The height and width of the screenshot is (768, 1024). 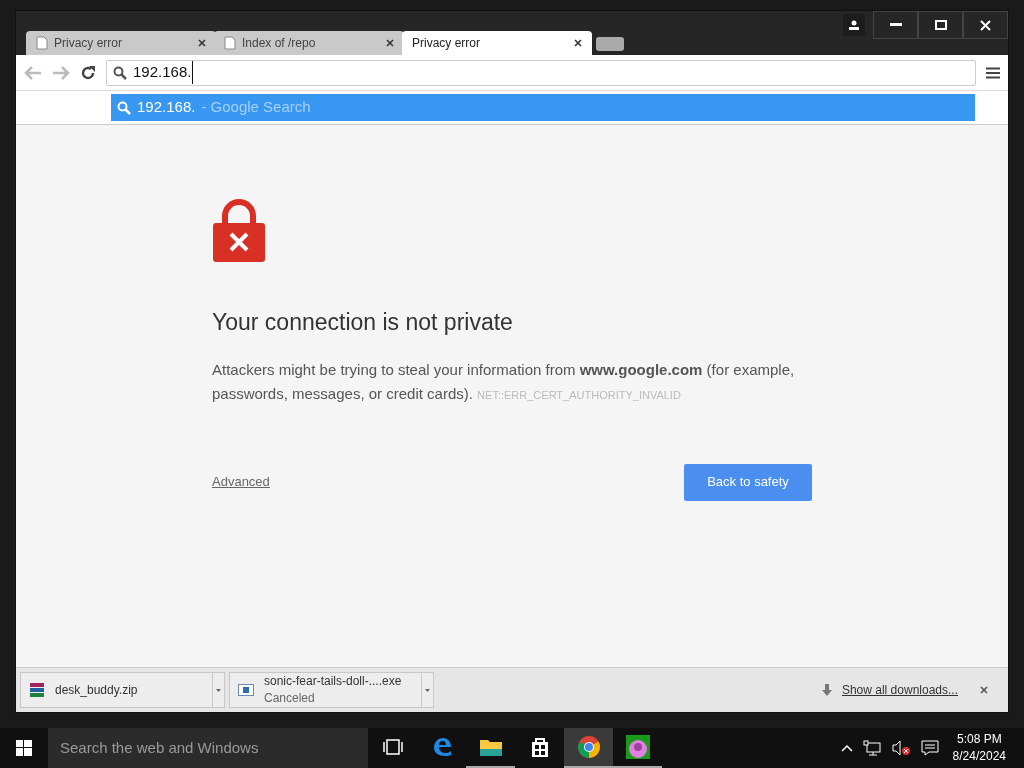 What do you see at coordinates (900, 748) in the screenshot?
I see `volume-icon` at bounding box center [900, 748].